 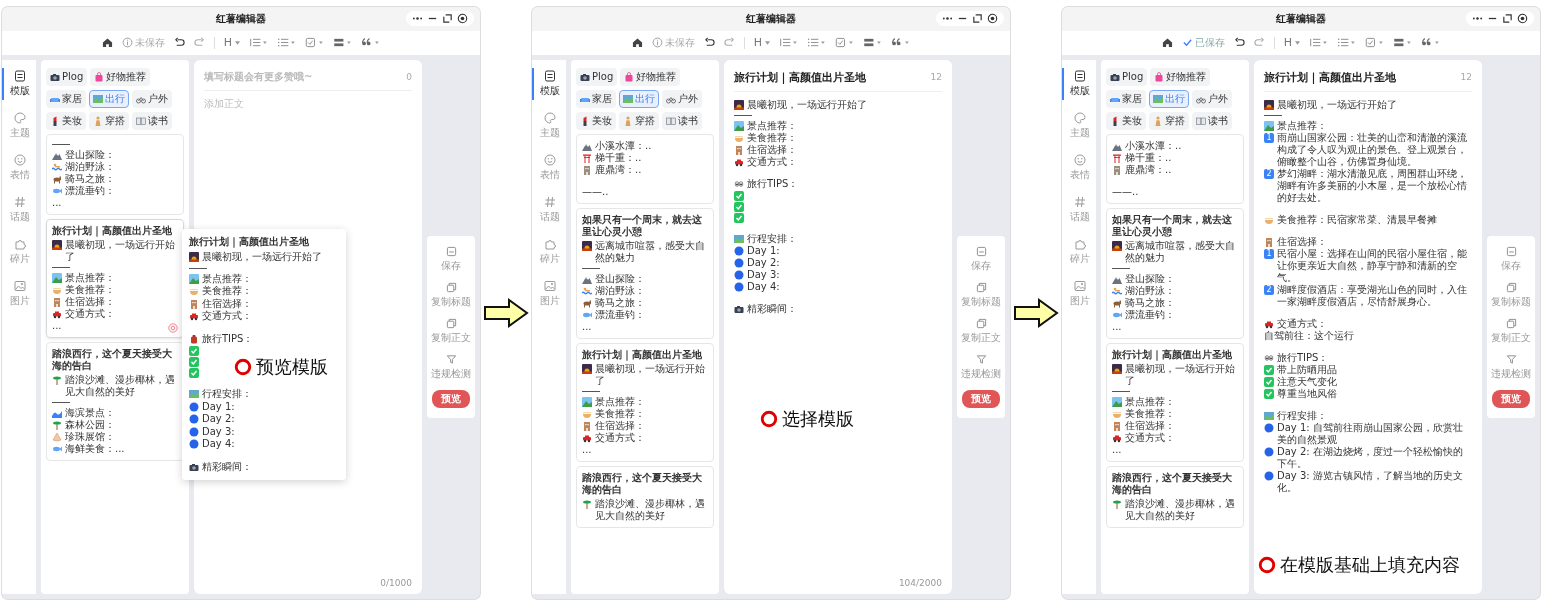 What do you see at coordinates (194, 303) in the screenshot?
I see `building-icon` at bounding box center [194, 303].